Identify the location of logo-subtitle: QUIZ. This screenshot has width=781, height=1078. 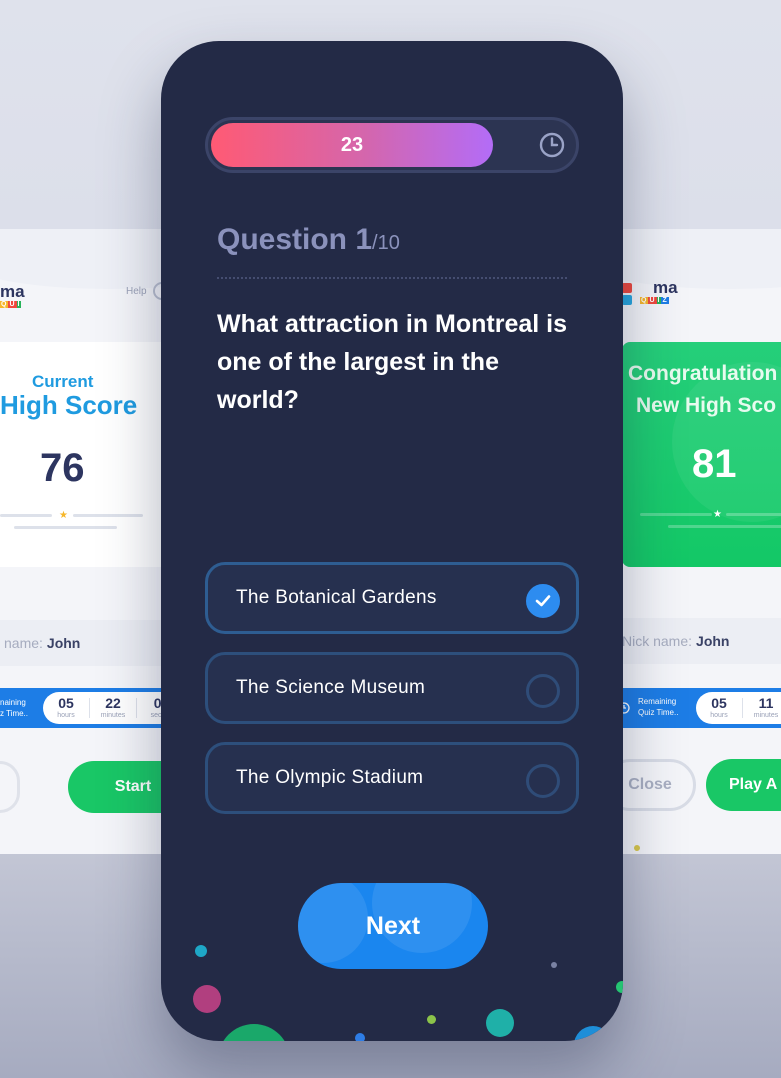
(654, 300).